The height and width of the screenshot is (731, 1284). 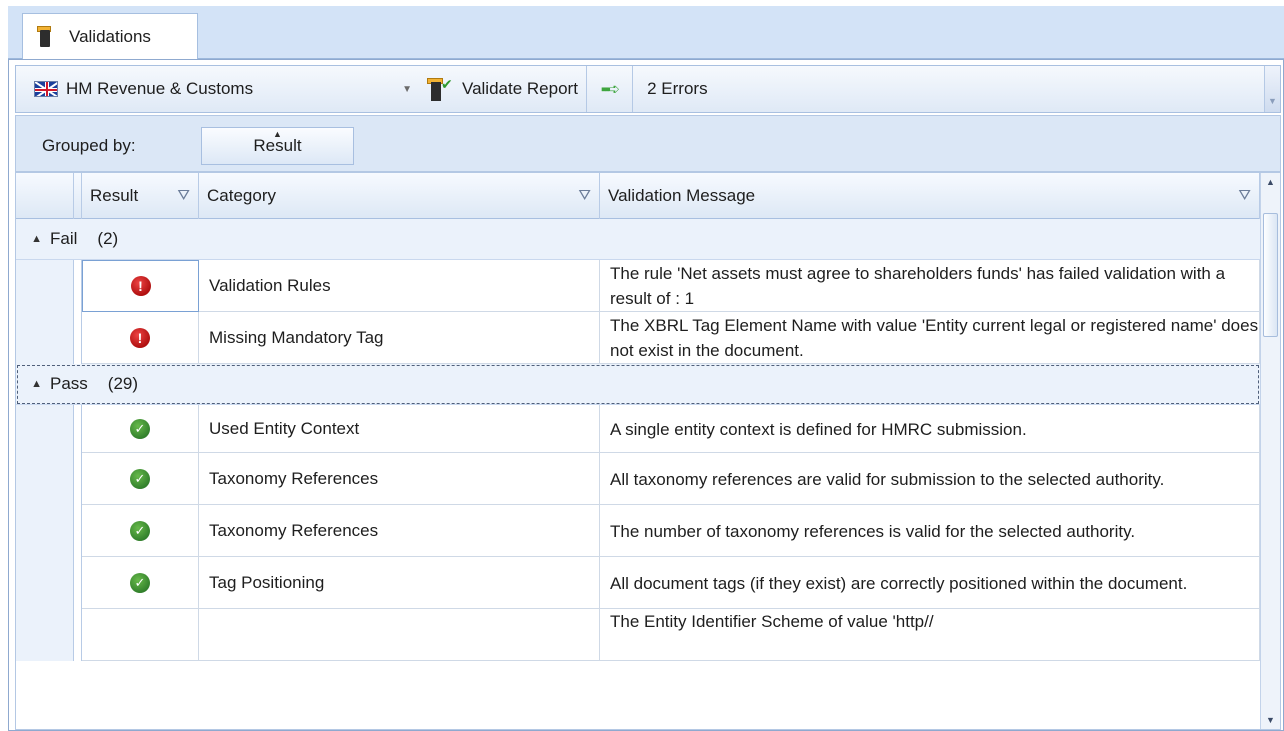 What do you see at coordinates (140, 635) in the screenshot?
I see `result-cell` at bounding box center [140, 635].